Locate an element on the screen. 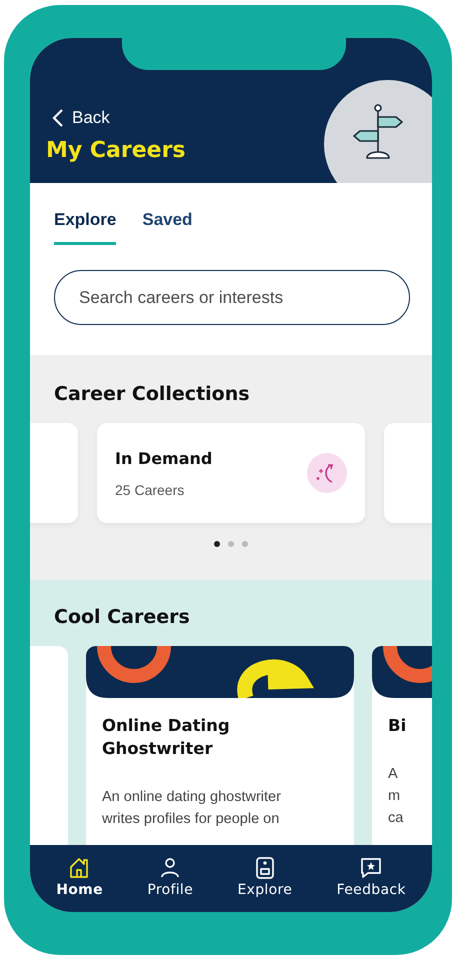 Image resolution: width=456 pixels, height=958 pixels. section-title: Career Collections is located at coordinates (152, 394).